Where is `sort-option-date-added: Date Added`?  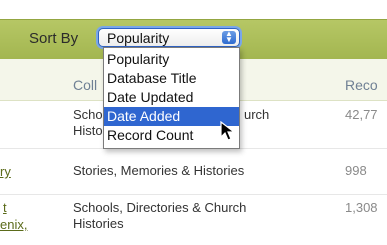
sort-option-date-added: Date Added is located at coordinates (171, 116).